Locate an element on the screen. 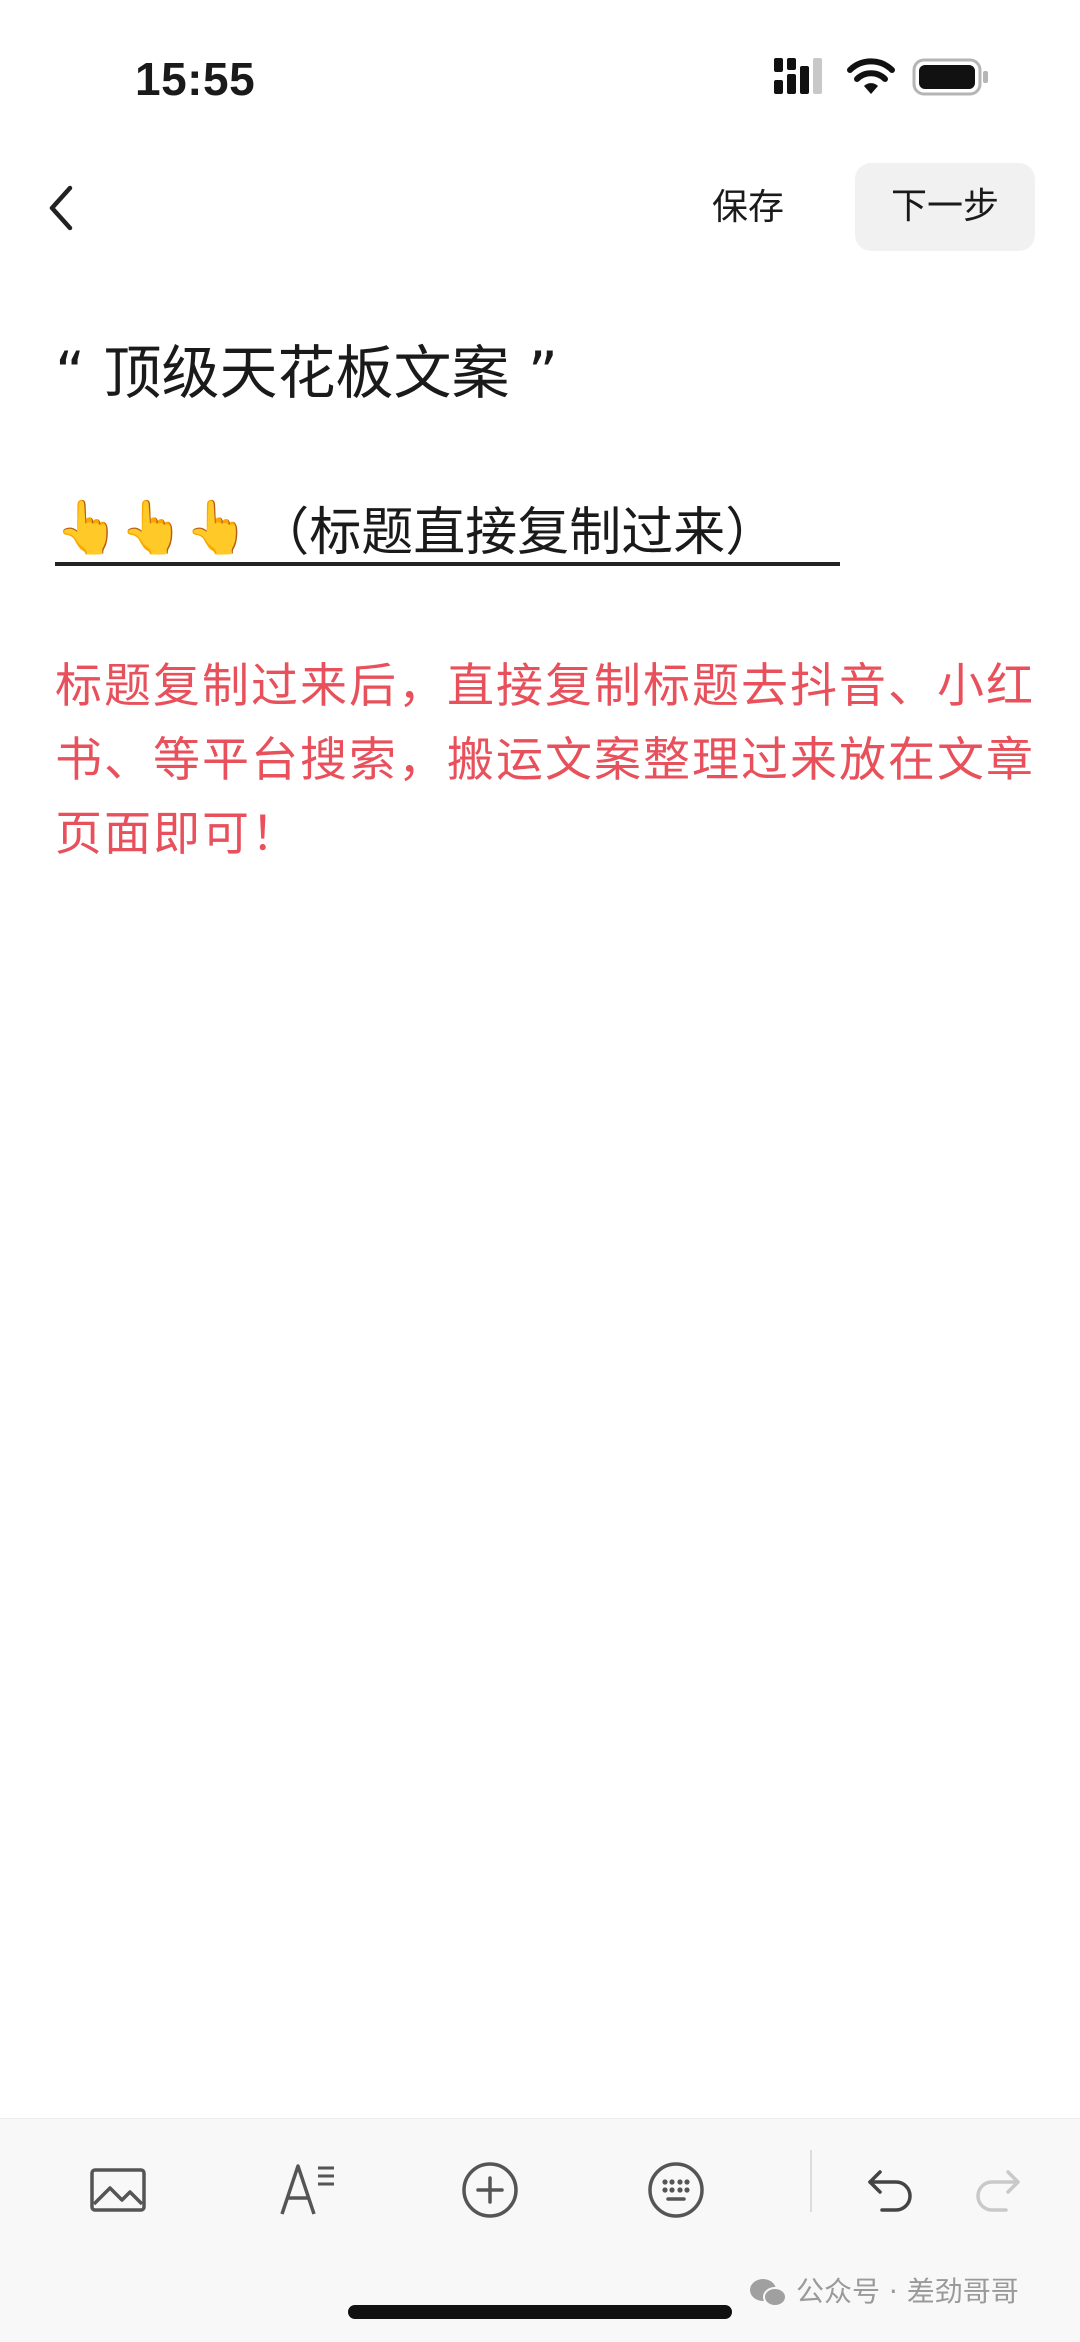 The image size is (1080, 2342). toolbar-divider is located at coordinates (811, 2181).